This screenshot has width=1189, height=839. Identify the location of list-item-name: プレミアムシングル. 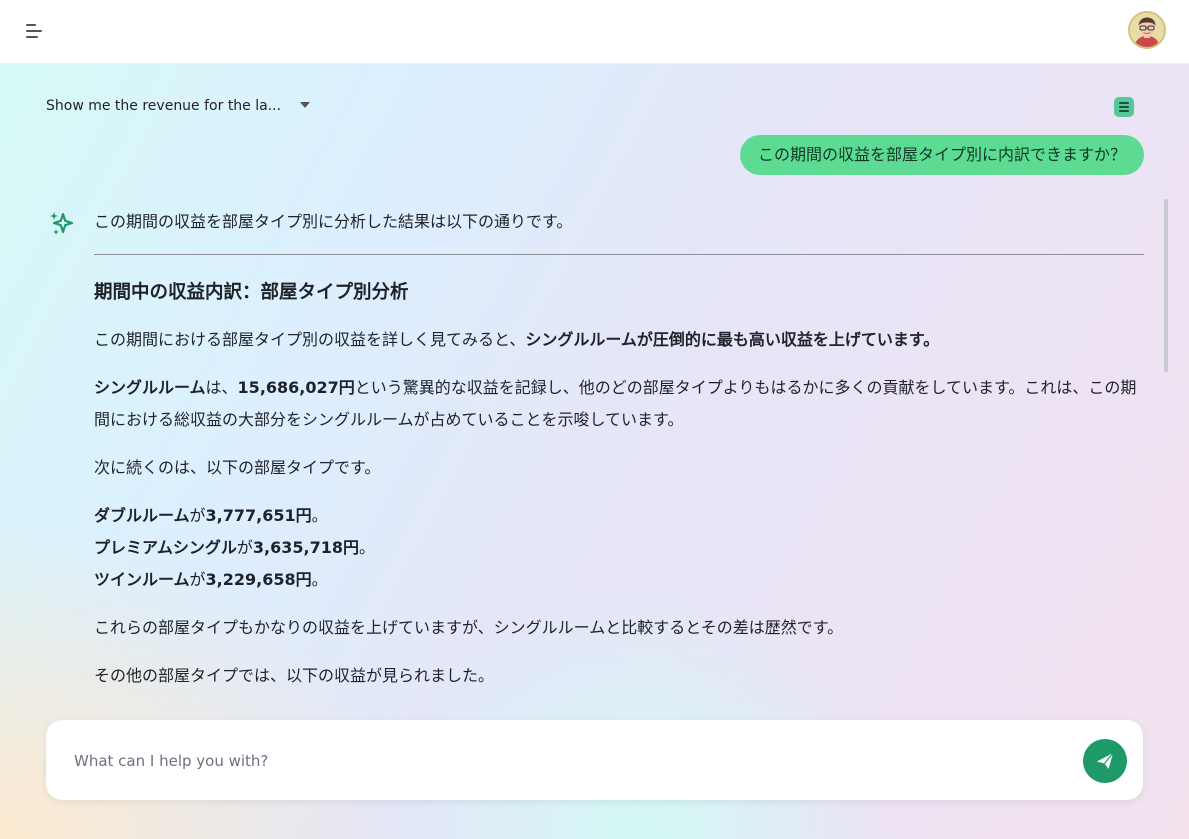
(165, 547).